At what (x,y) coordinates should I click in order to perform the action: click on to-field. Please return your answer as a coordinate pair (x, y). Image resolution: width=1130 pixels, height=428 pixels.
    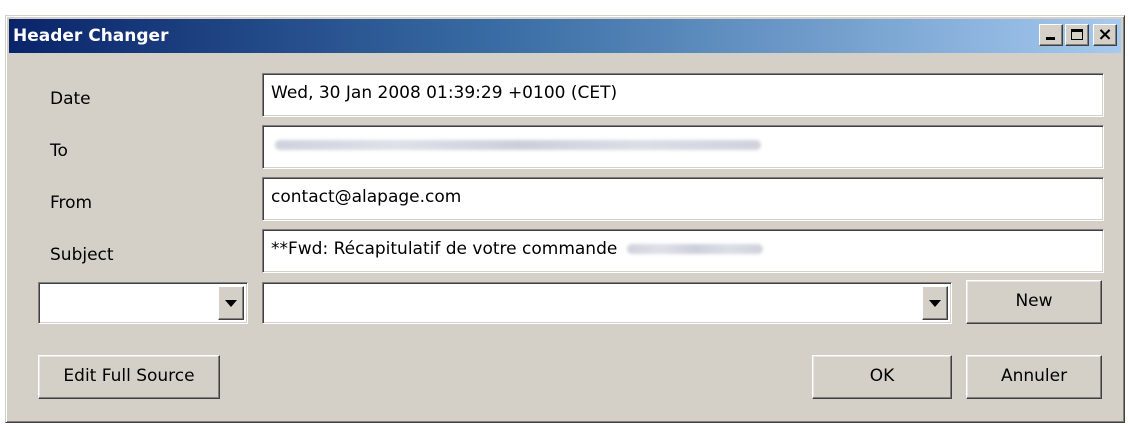
    Looking at the image, I should click on (683, 147).